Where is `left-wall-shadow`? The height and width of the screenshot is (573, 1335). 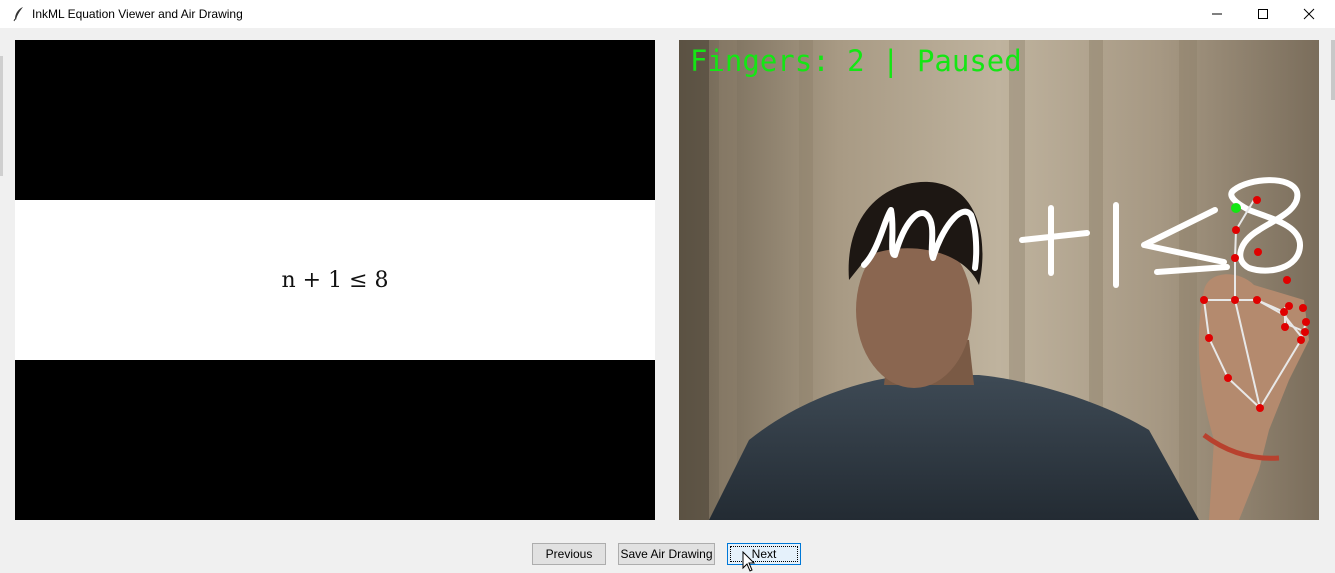 left-wall-shadow is located at coordinates (694, 280).